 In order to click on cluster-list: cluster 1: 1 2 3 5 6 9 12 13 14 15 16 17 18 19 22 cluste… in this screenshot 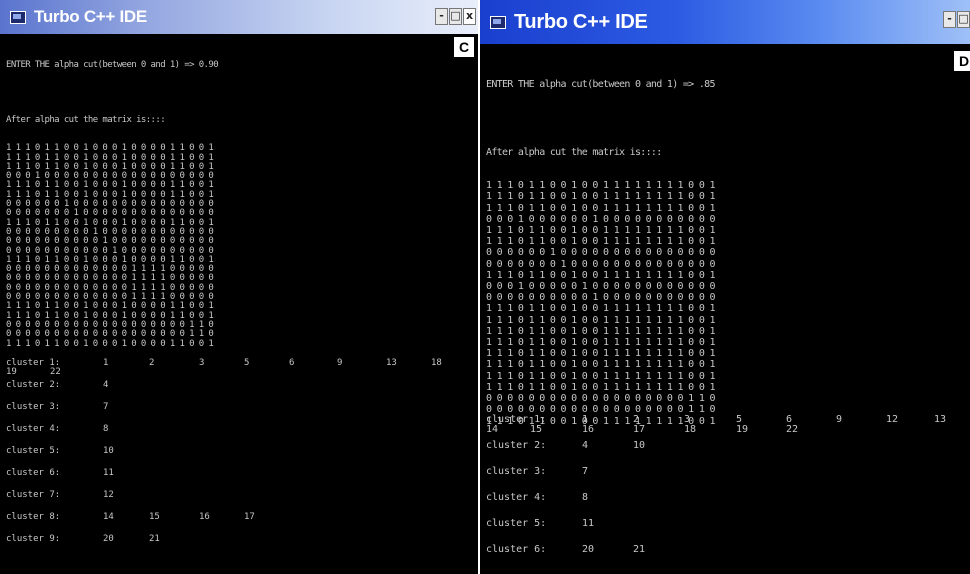, I will do `click(726, 492)`.